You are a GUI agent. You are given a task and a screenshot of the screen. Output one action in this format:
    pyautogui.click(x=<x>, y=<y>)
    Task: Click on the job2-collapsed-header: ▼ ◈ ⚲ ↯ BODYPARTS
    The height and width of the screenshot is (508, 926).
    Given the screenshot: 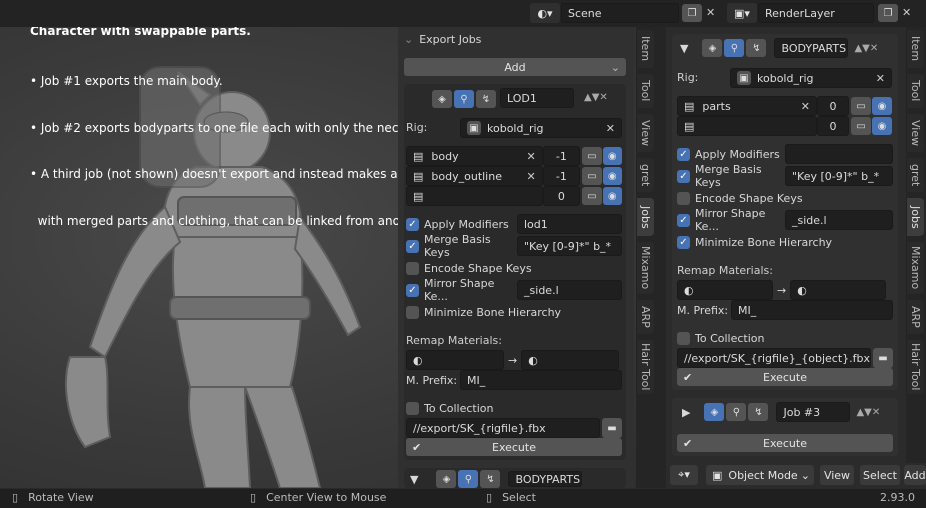 What is the action you would take?
    pyautogui.click(x=496, y=479)
    